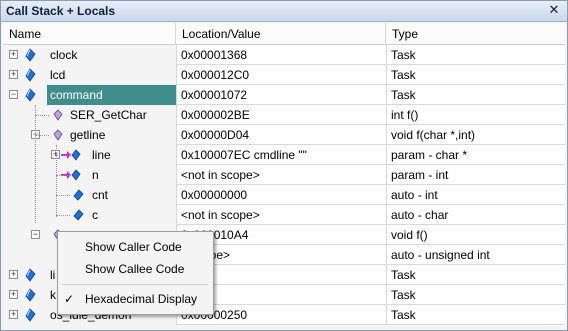 The width and height of the screenshot is (568, 331). I want to click on column-header-name: Name, so click(89, 33).